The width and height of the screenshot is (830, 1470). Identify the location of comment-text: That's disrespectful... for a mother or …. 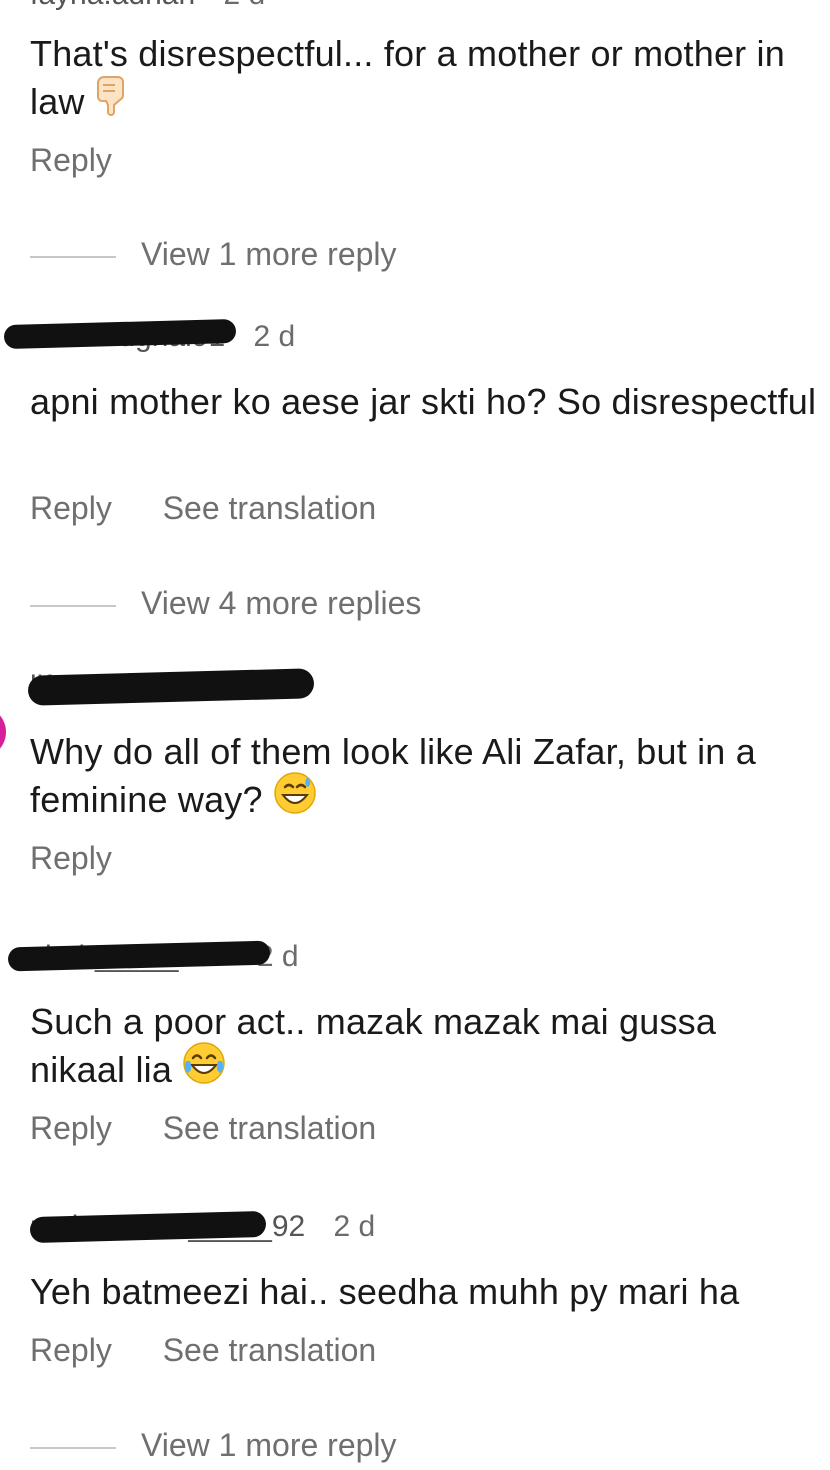
(425, 81).